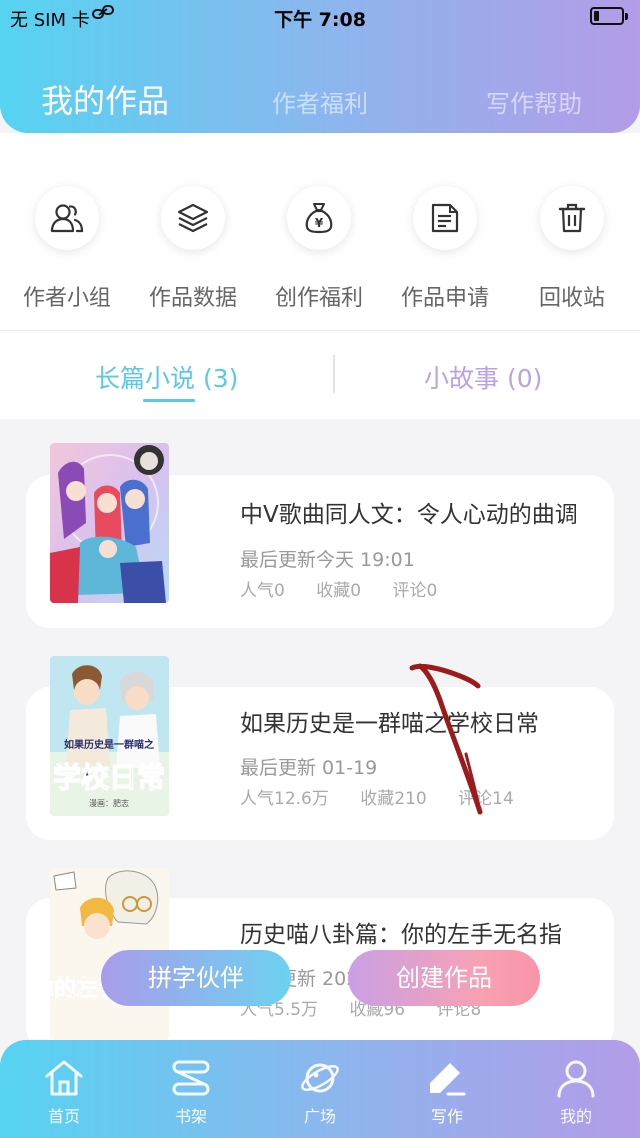 The width and height of the screenshot is (640, 1138). I want to click on battery-level, so click(596, 16).